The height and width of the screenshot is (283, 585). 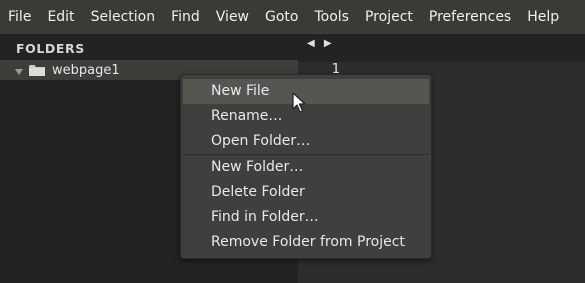 What do you see at coordinates (60, 17) in the screenshot?
I see `menu-edit: Edit` at bounding box center [60, 17].